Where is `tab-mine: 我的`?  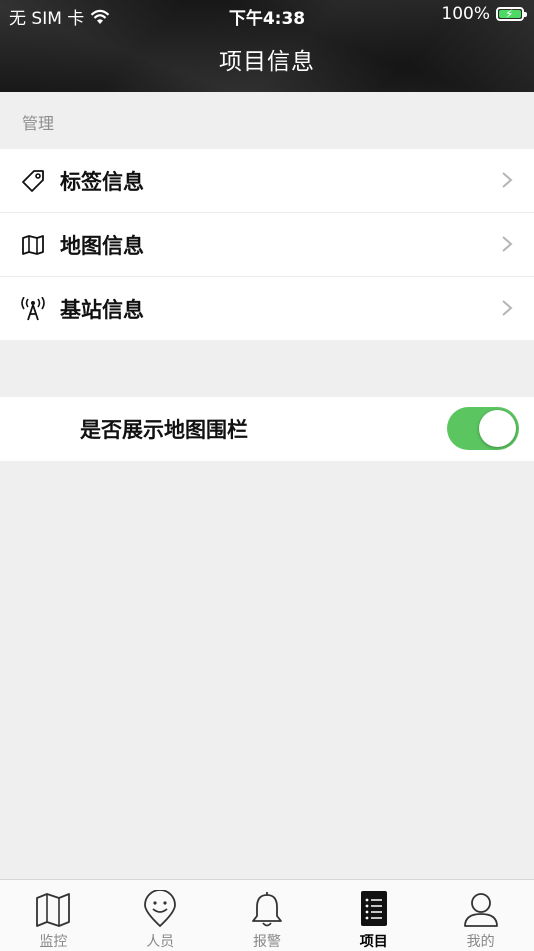 tab-mine: 我的 is located at coordinates (480, 915).